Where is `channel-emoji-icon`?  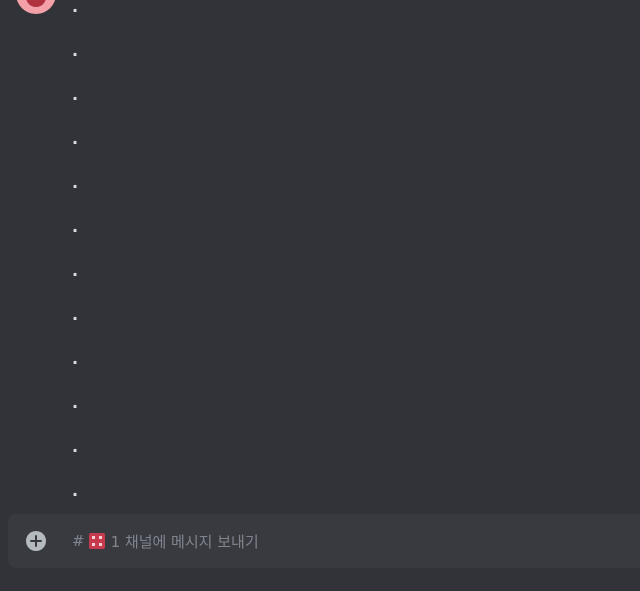
channel-emoji-icon is located at coordinates (96, 541).